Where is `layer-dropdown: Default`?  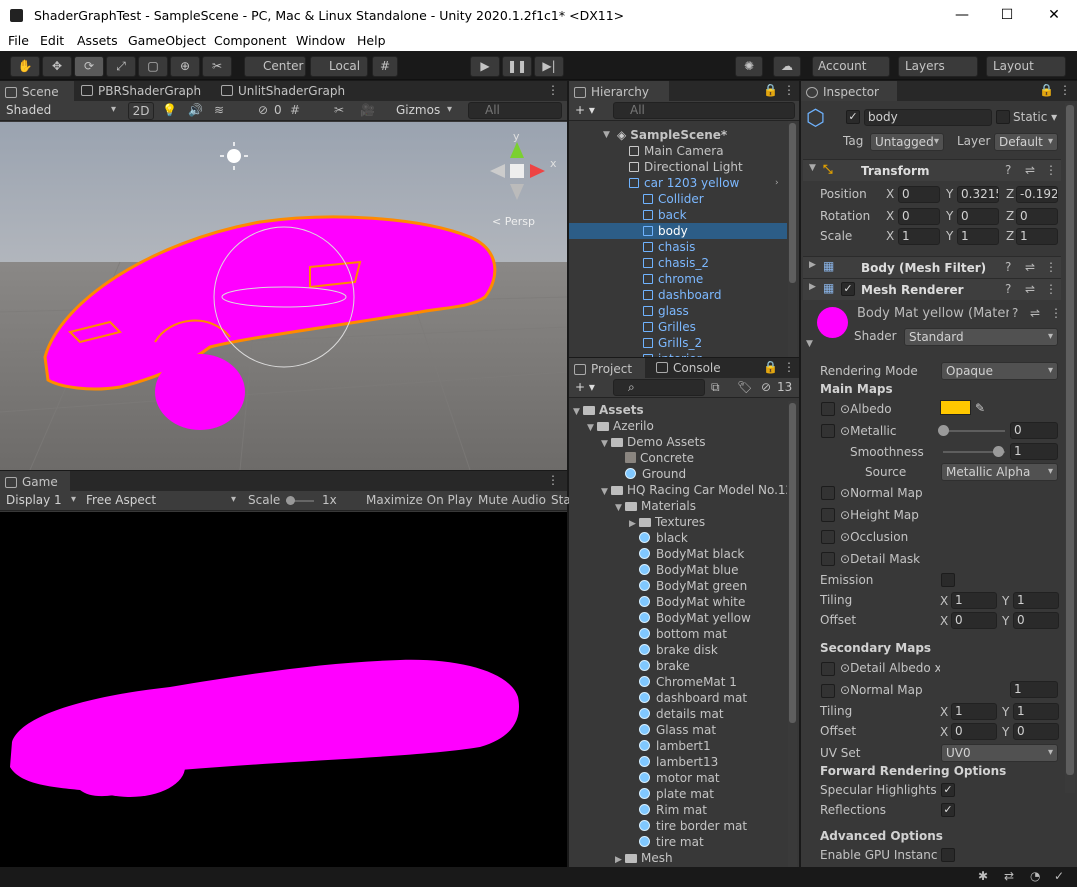
layer-dropdown: Default is located at coordinates (1026, 142).